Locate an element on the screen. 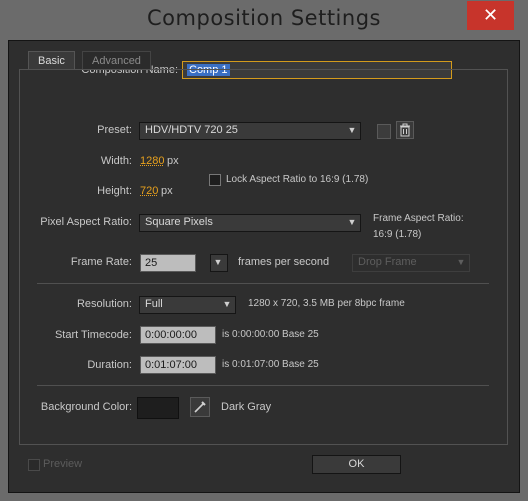 The height and width of the screenshot is (501, 528). dialog-title: Composition Settings is located at coordinates (264, 18).